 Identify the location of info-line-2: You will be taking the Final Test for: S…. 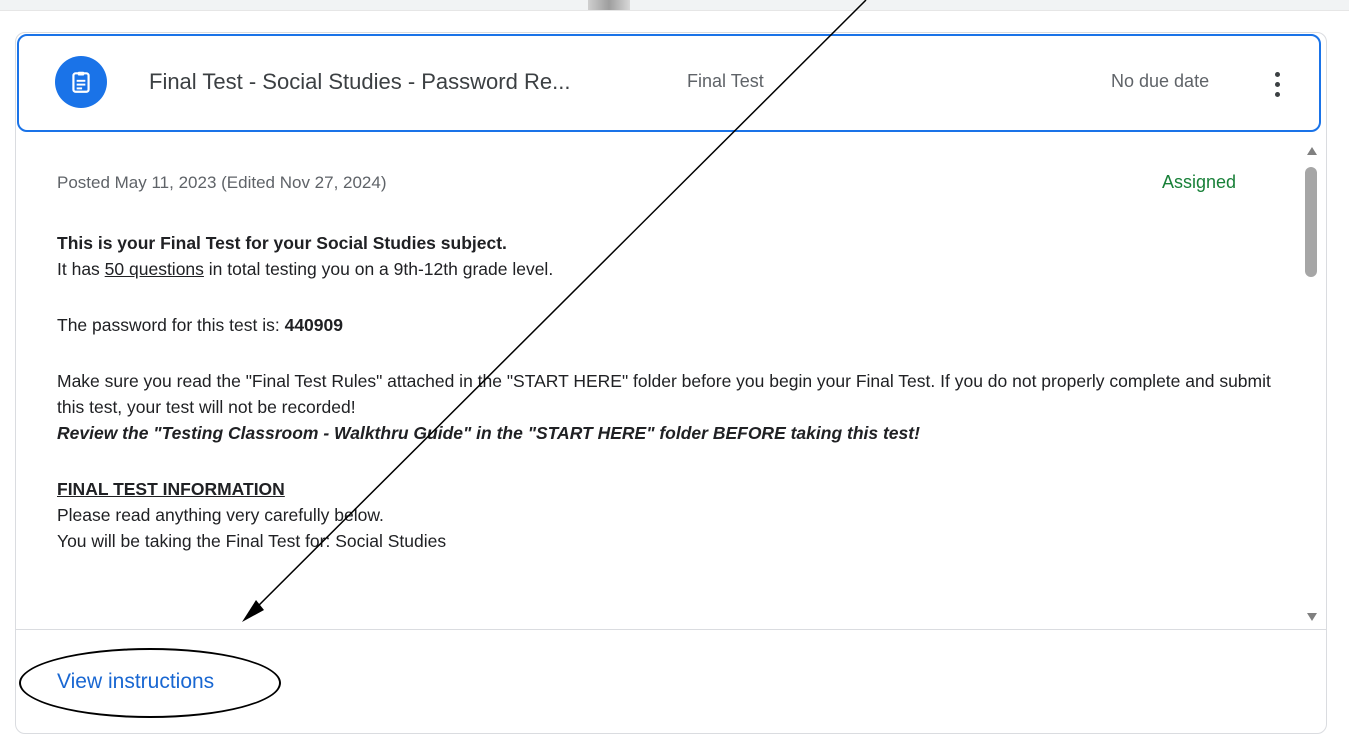
(252, 541).